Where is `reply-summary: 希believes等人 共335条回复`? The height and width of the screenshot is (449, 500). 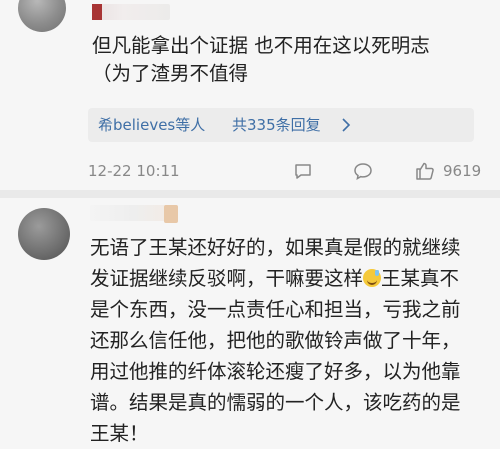
reply-summary: 希believes等人 共335条回复 is located at coordinates (281, 125).